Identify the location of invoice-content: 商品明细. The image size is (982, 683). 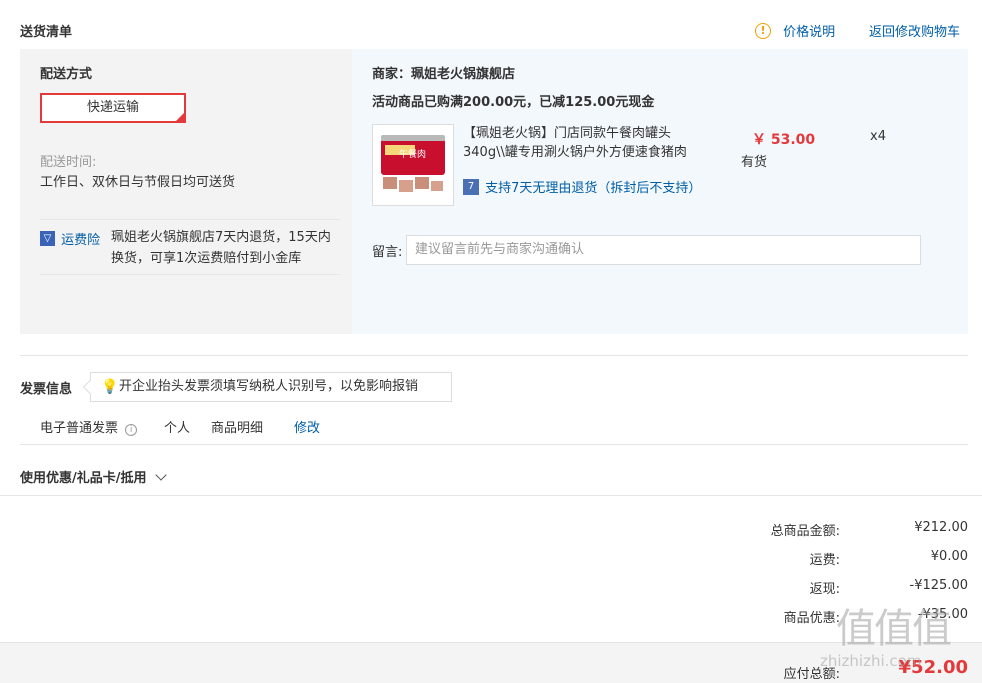
(237, 428).